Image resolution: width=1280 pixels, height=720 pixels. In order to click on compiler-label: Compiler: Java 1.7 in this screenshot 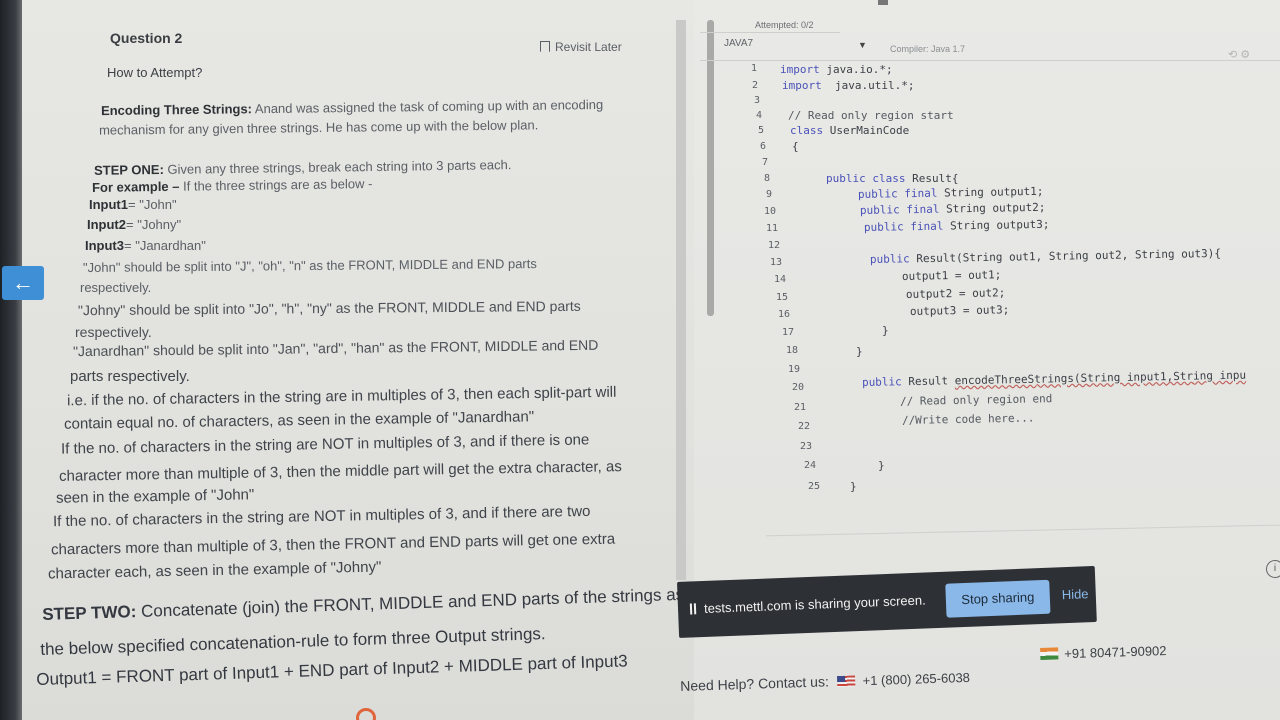, I will do `click(928, 49)`.